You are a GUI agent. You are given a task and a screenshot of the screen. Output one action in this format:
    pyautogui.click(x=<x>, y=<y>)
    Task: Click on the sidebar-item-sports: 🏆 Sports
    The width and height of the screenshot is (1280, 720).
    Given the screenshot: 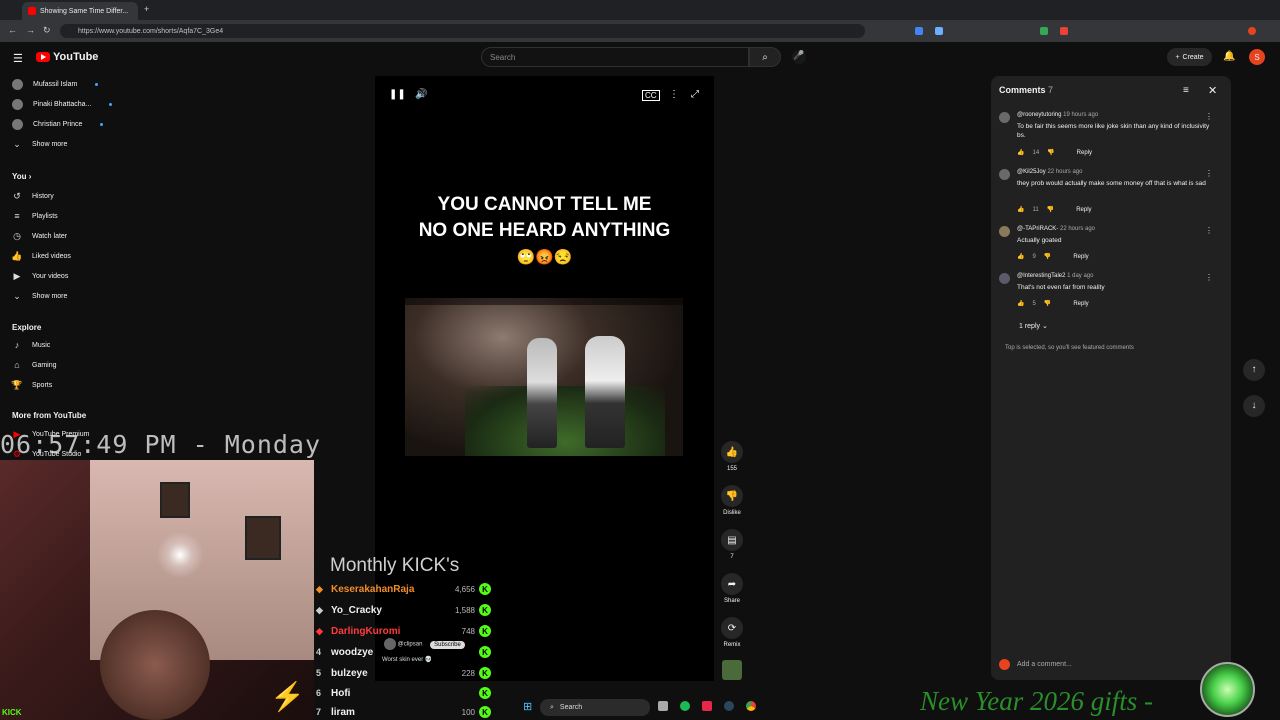 What is the action you would take?
    pyautogui.click(x=31, y=385)
    